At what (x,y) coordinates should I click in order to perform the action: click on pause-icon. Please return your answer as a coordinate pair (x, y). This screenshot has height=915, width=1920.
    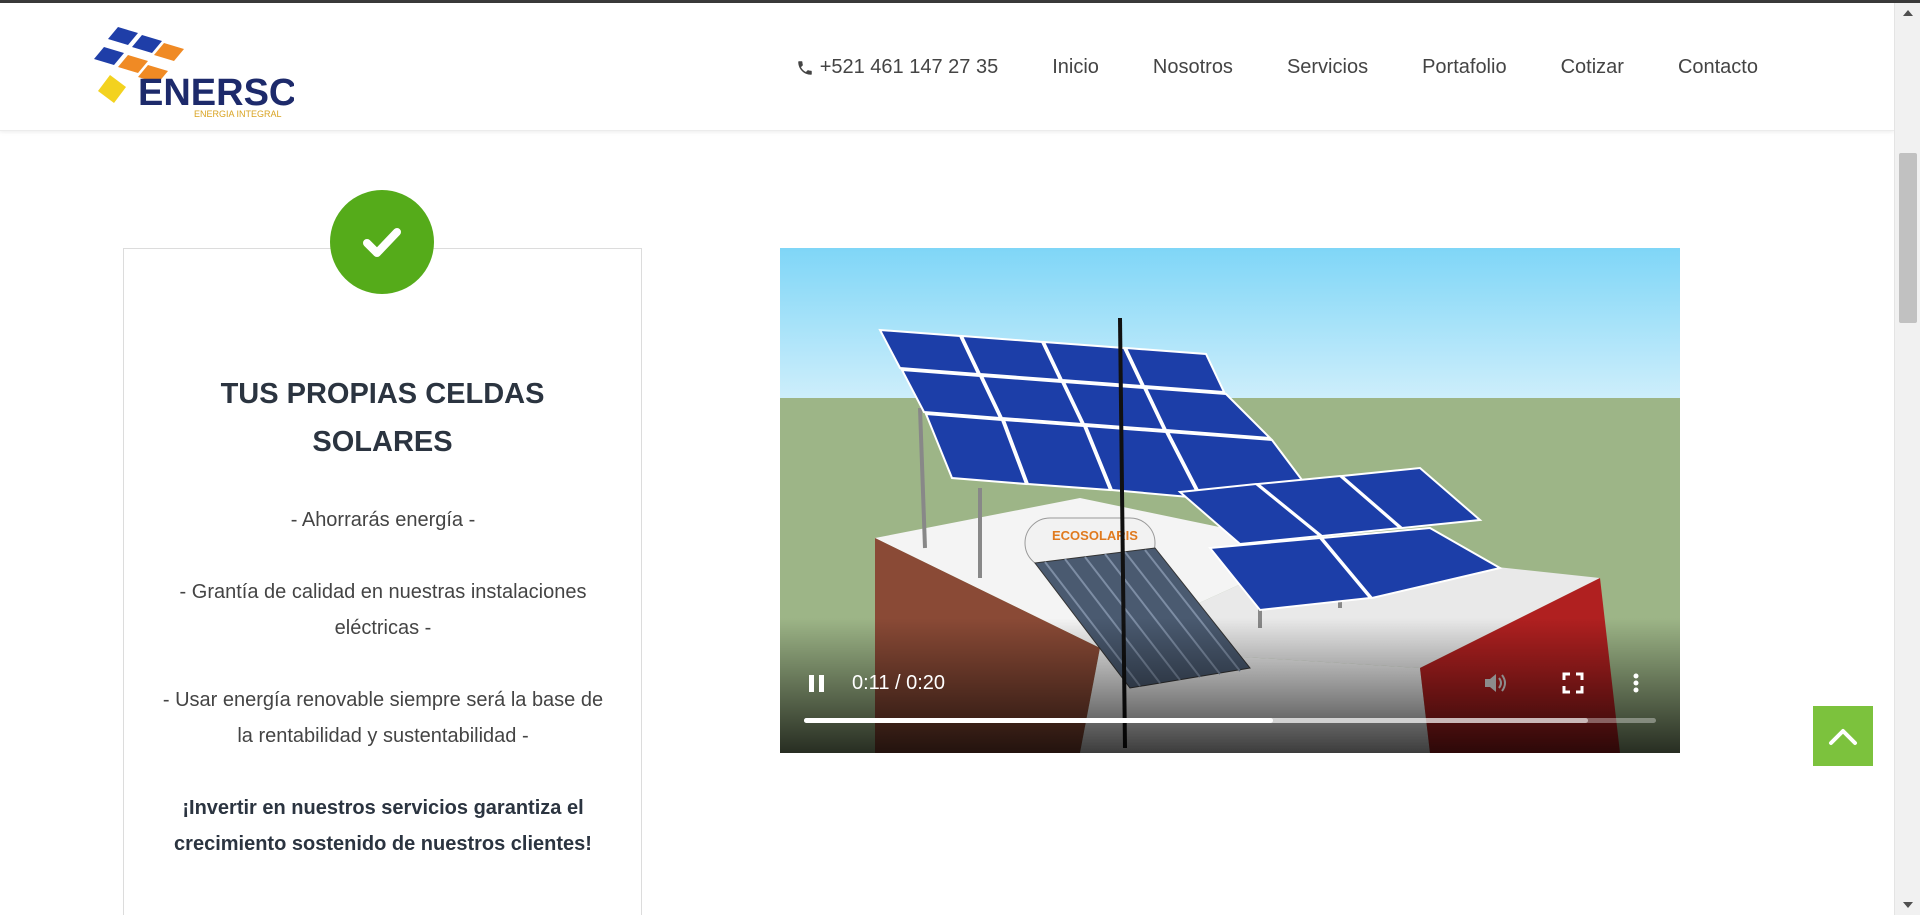
    Looking at the image, I should click on (816, 683).